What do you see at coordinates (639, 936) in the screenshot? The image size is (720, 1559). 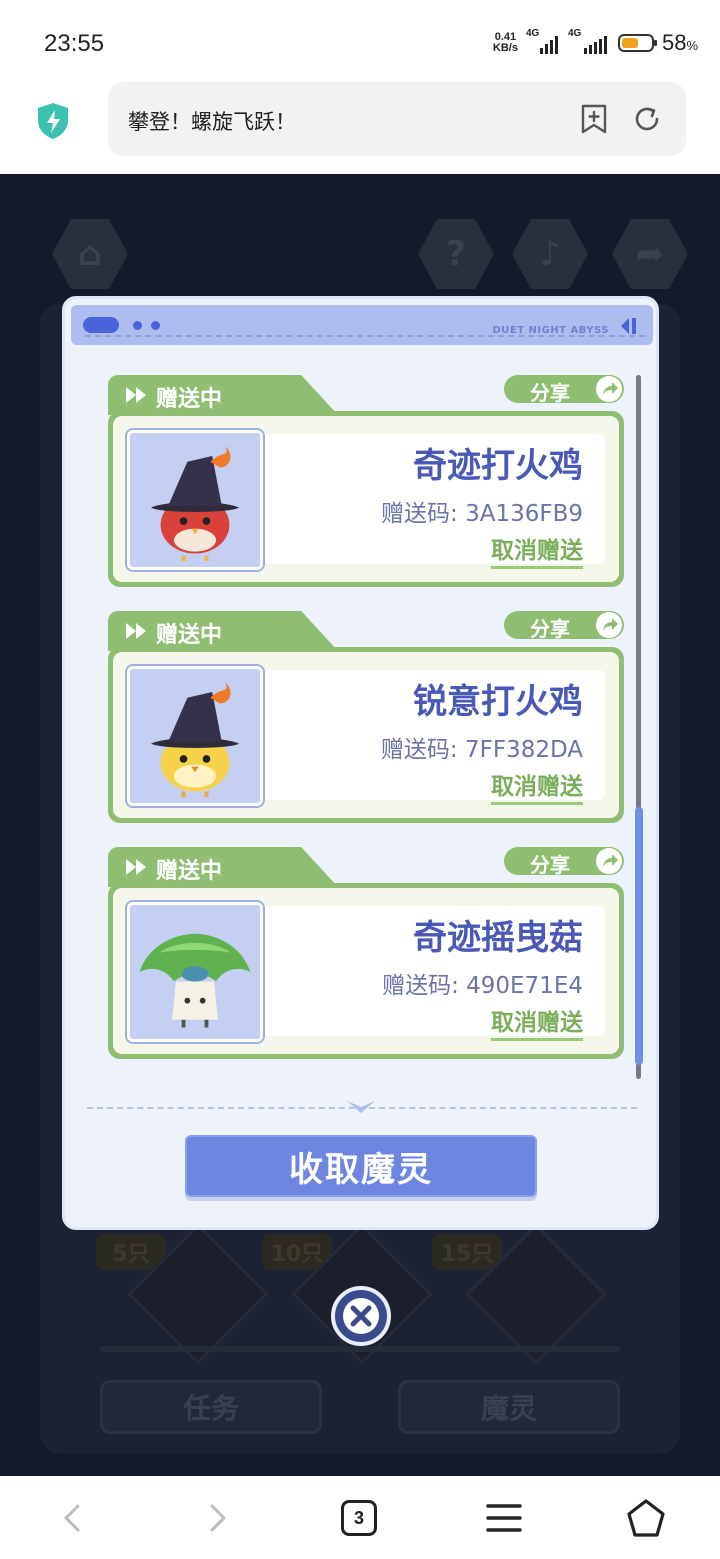 I see `scrollbar-thumb` at bounding box center [639, 936].